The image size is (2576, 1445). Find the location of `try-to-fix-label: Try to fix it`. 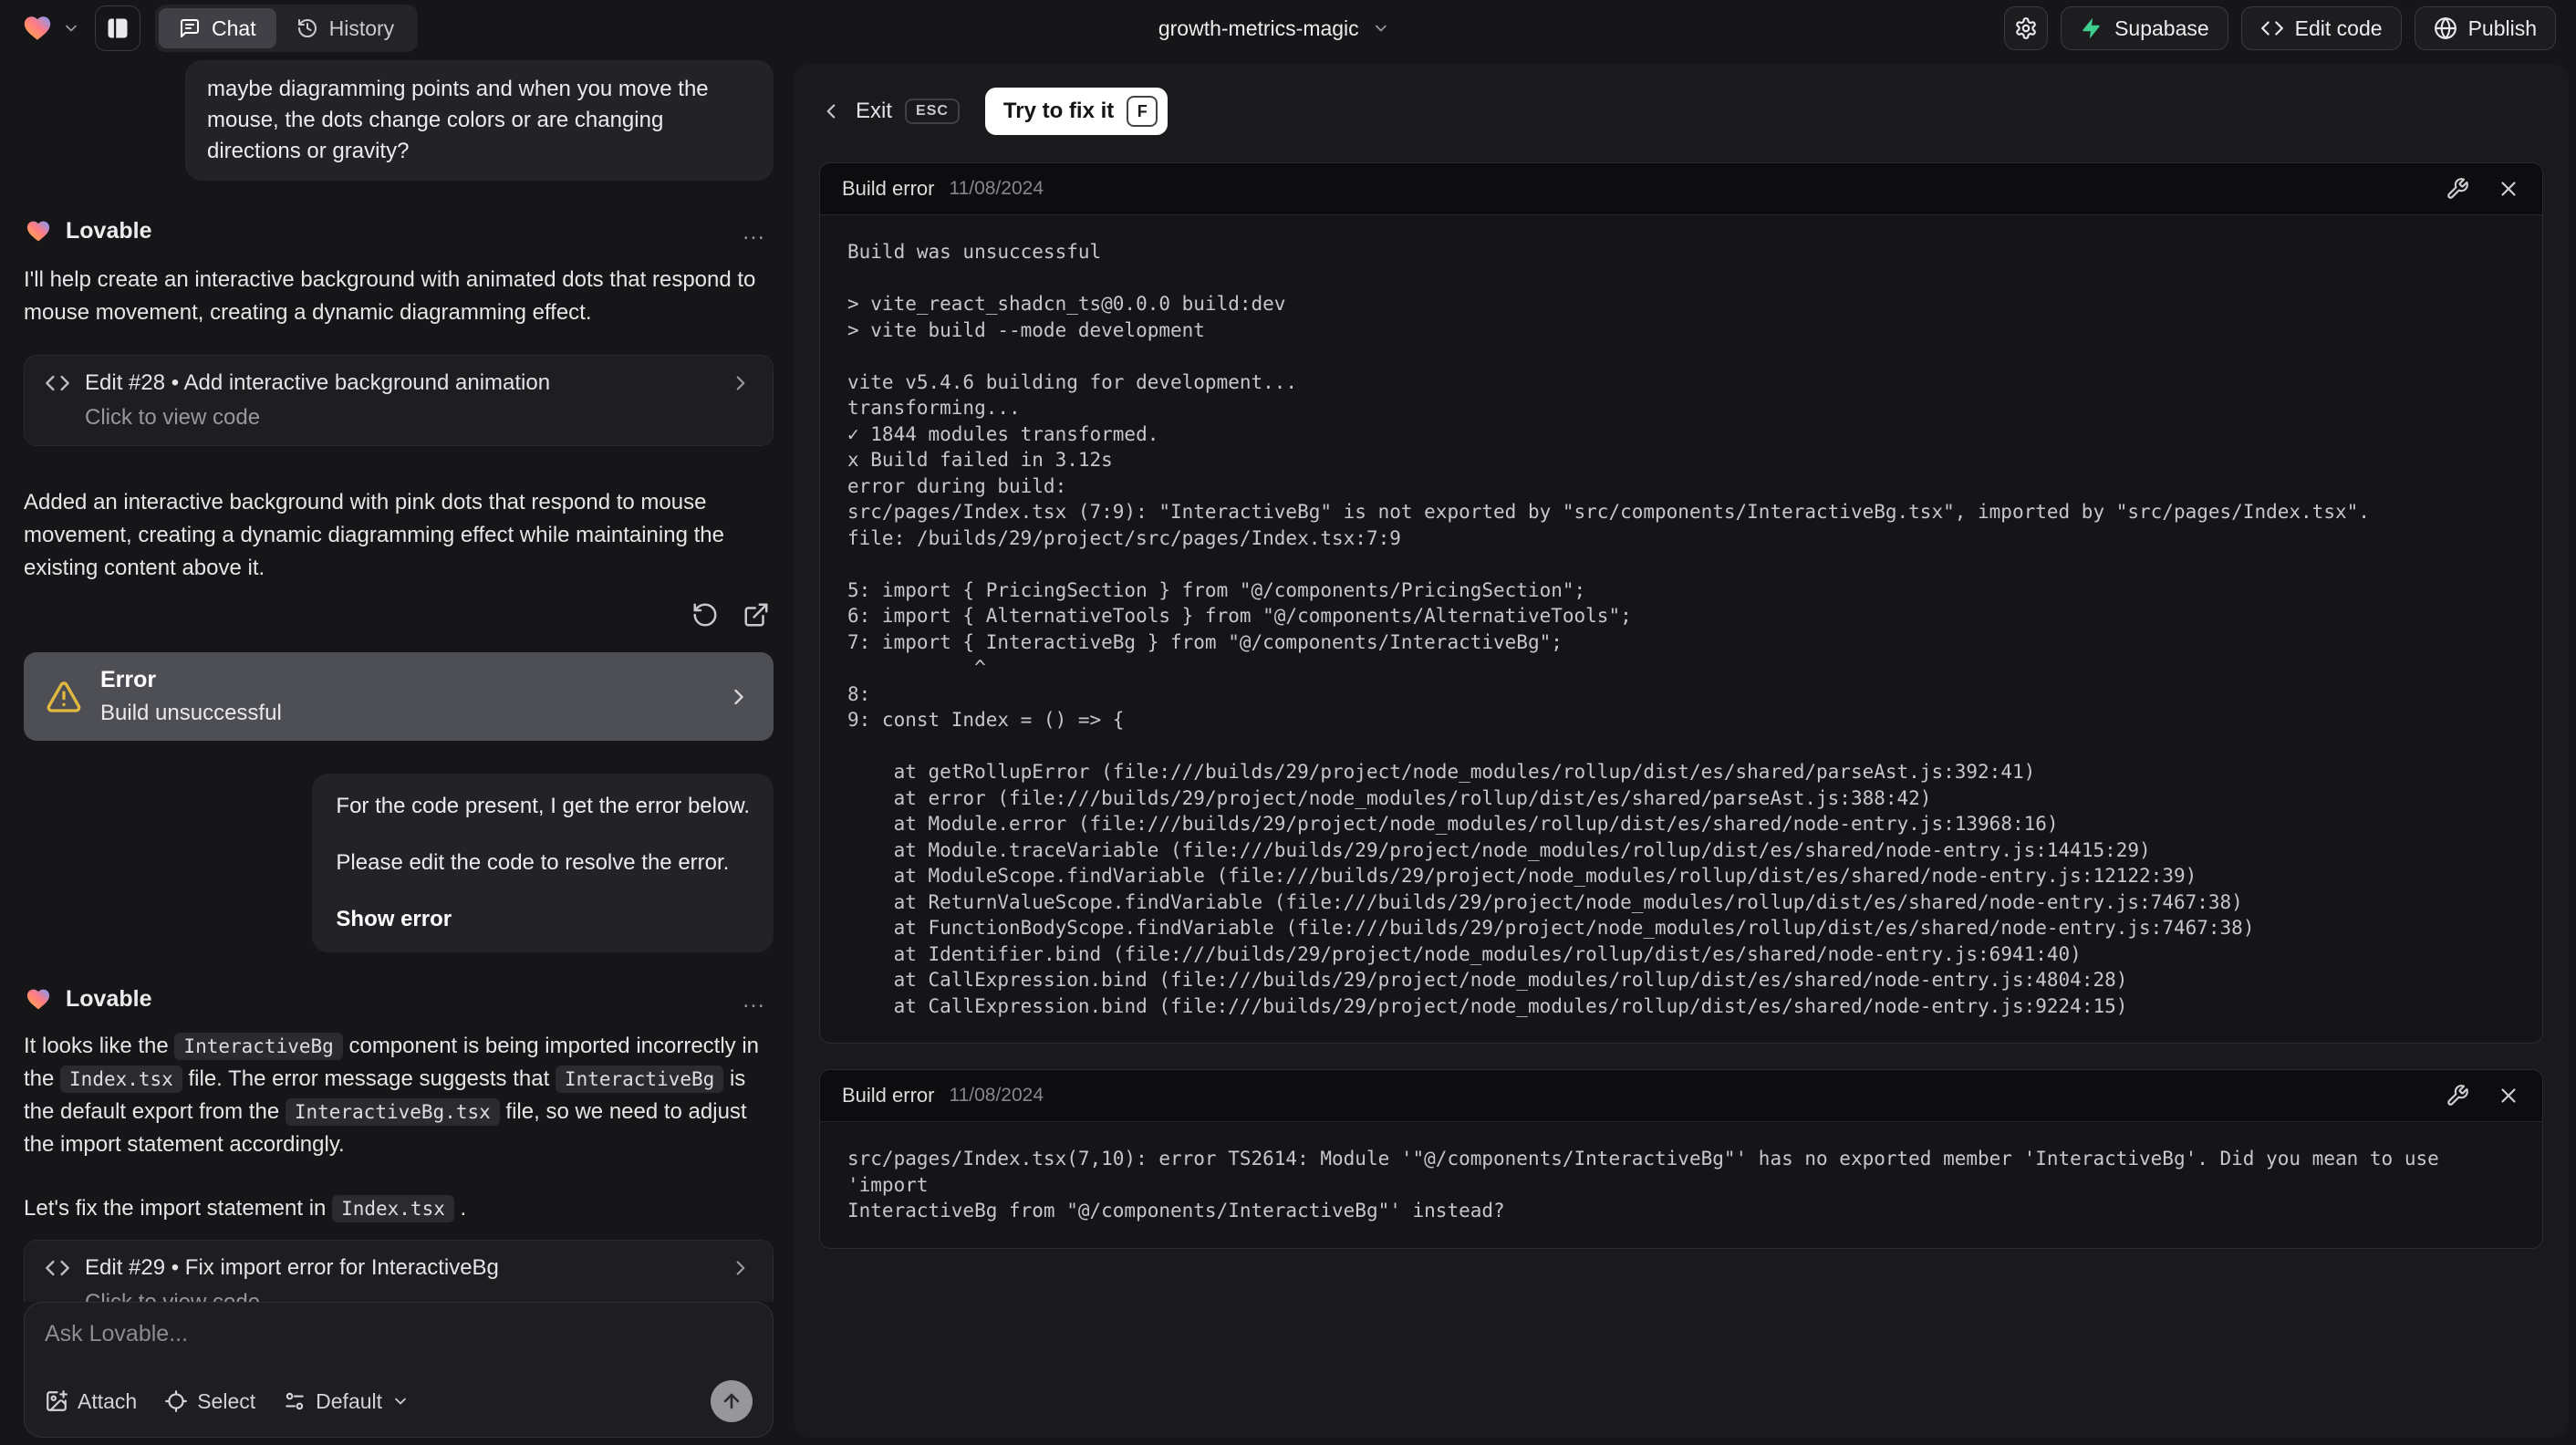

try-to-fix-label: Try to fix it is located at coordinates (1058, 111).